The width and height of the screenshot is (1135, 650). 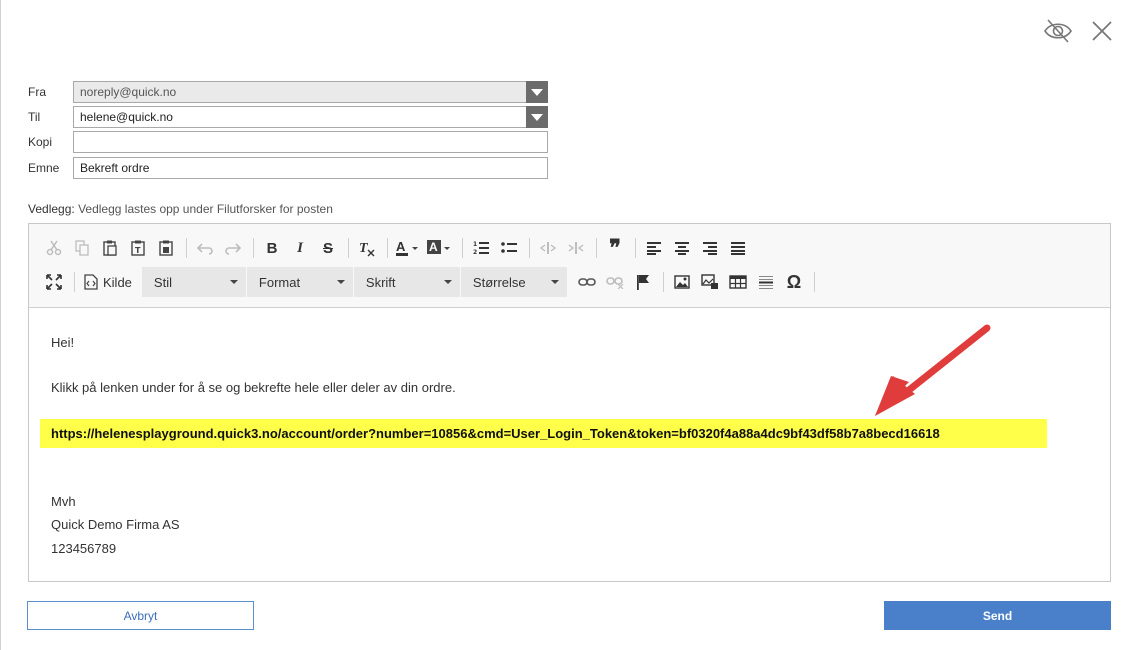 What do you see at coordinates (193, 282) in the screenshot?
I see `style-dropdown: Stil` at bounding box center [193, 282].